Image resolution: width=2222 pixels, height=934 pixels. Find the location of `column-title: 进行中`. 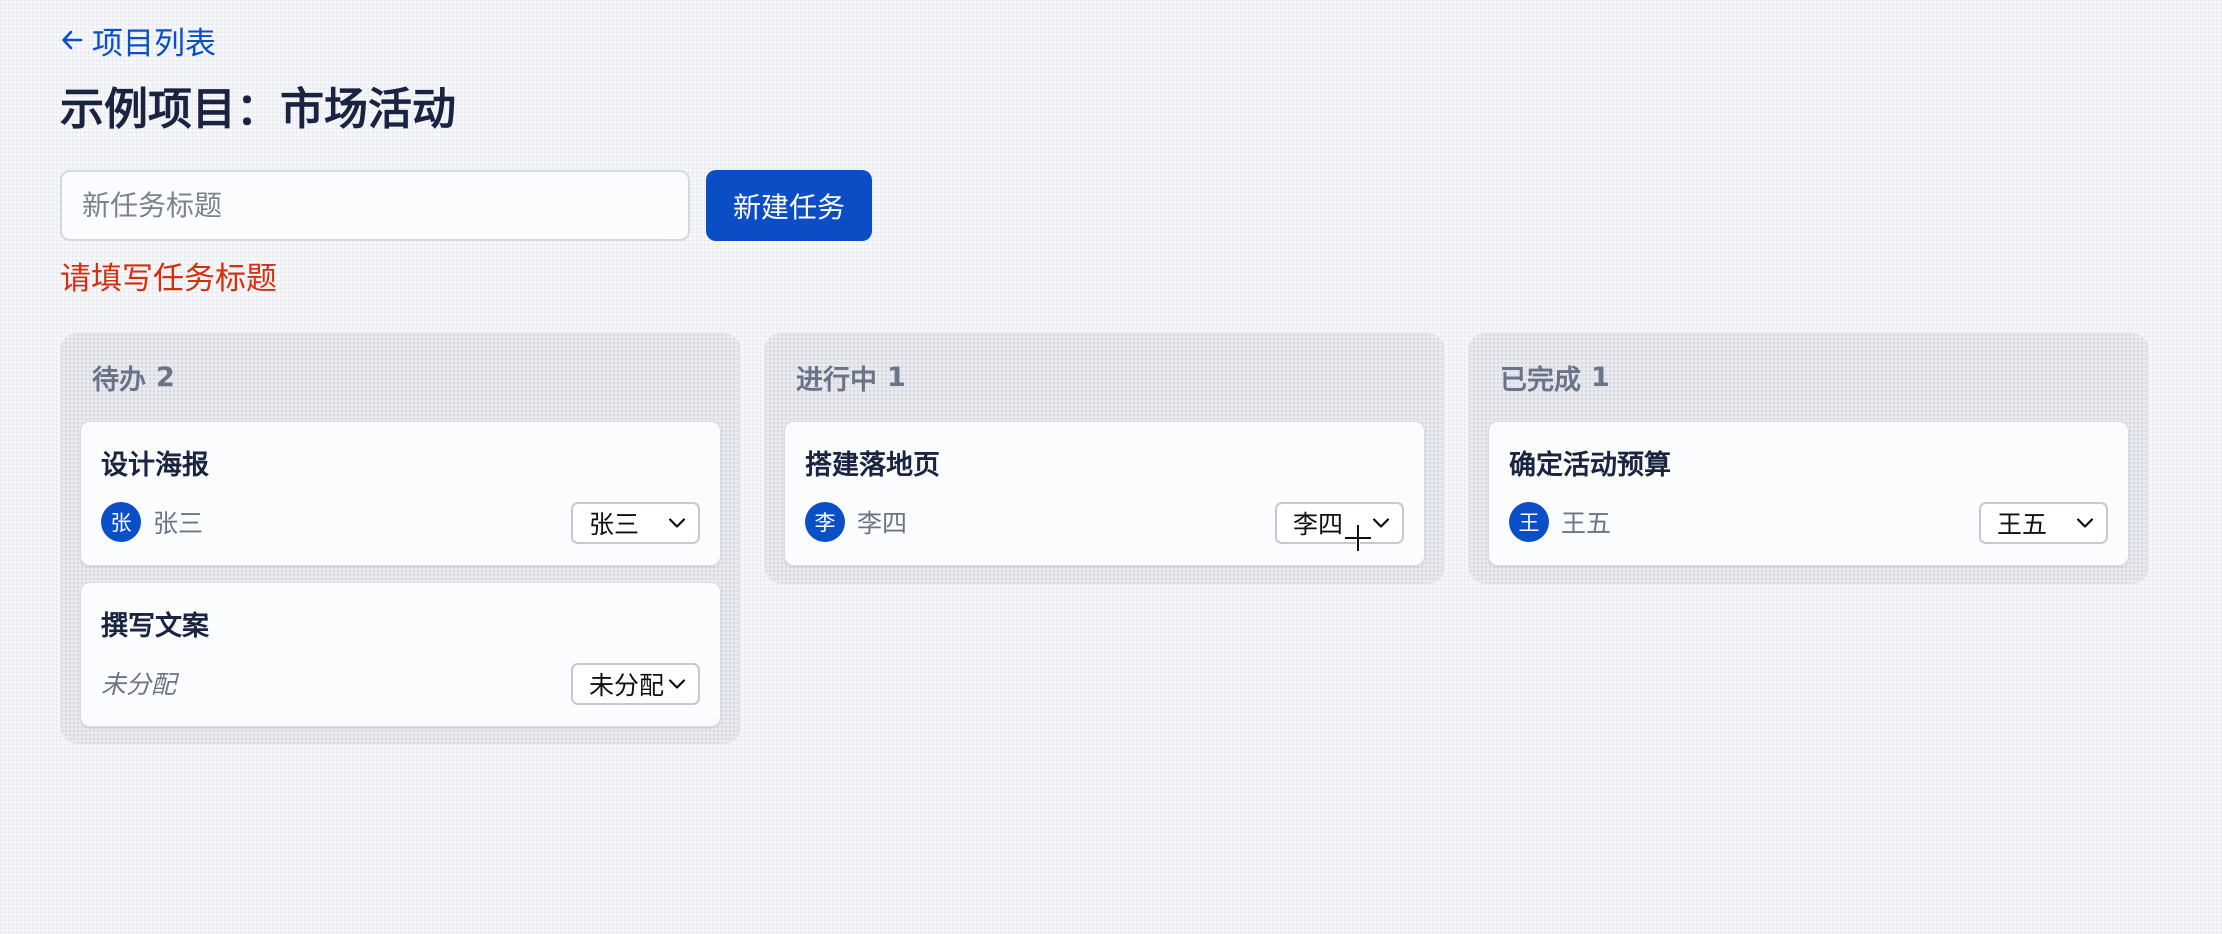

column-title: 进行中 is located at coordinates (836, 380).